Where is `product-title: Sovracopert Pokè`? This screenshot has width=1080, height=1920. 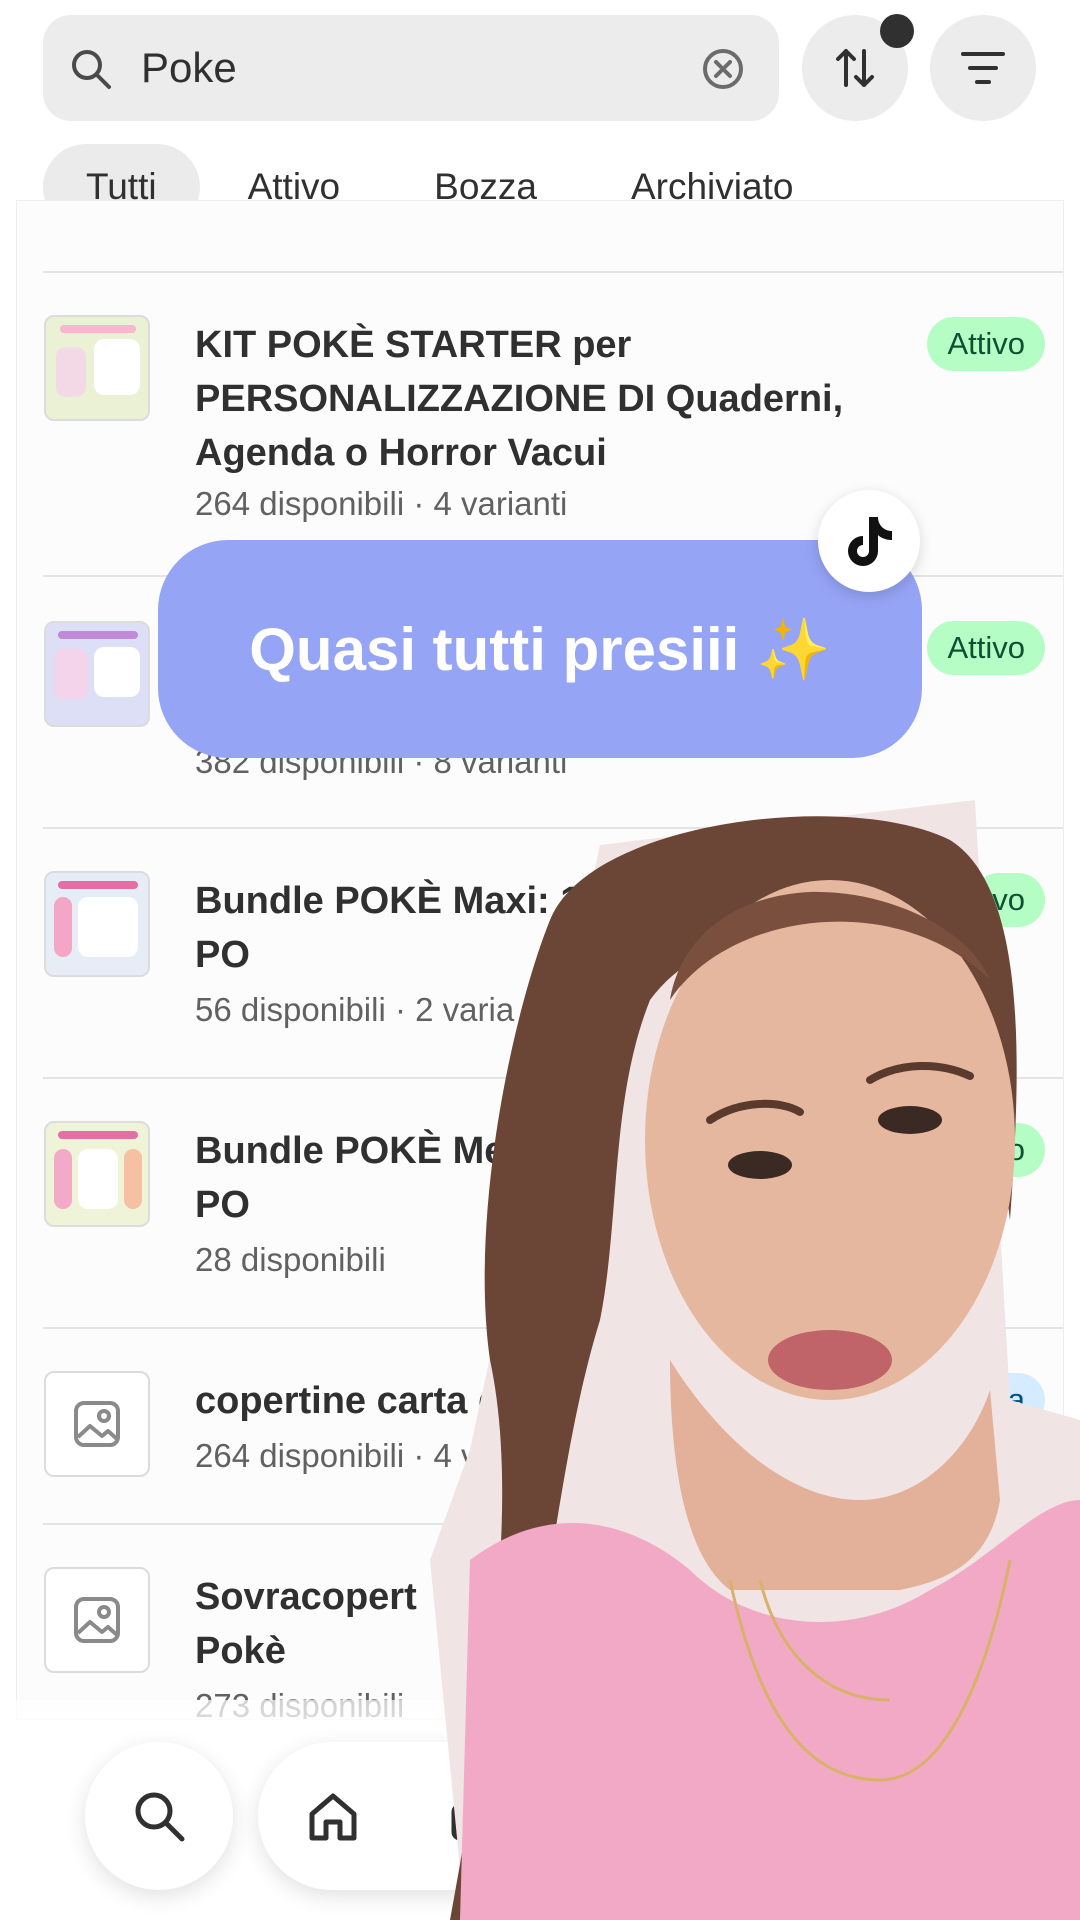 product-title: Sovracopert Pokè is located at coordinates (306, 1624).